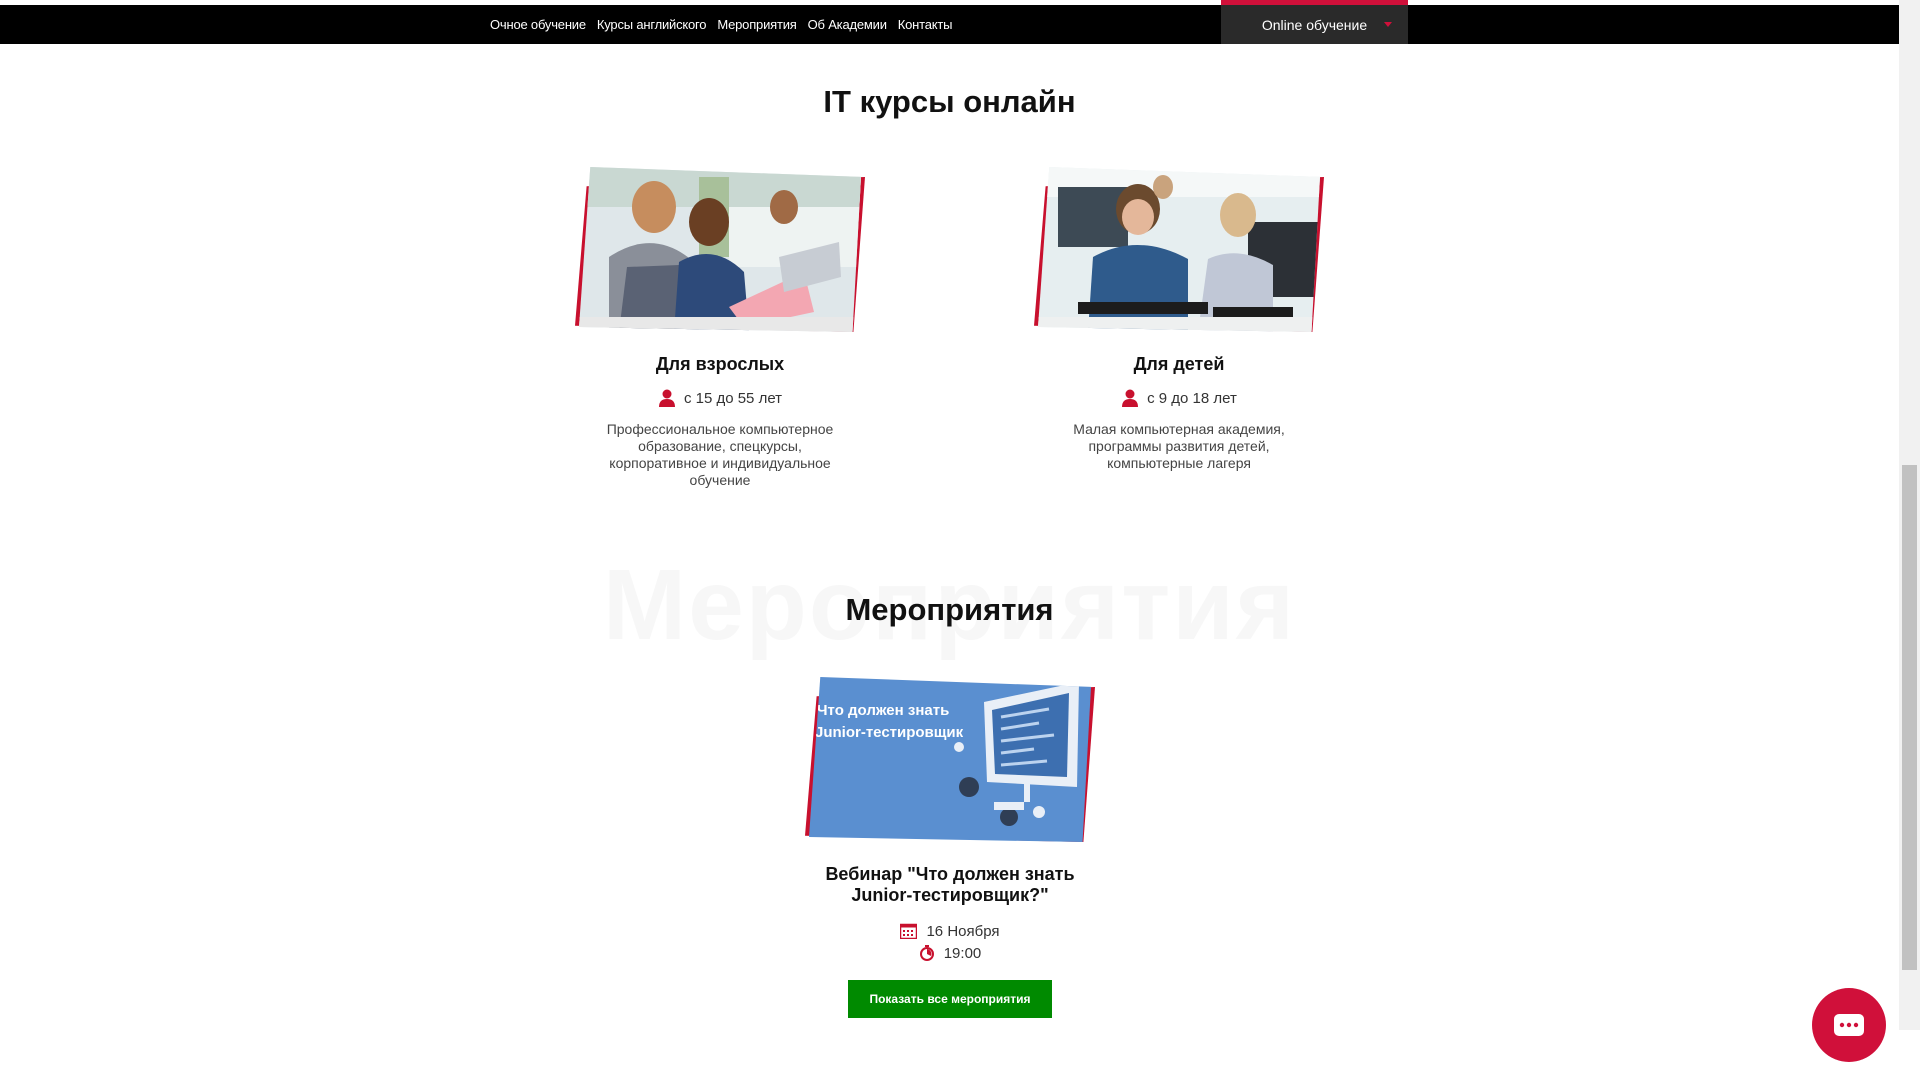 The image size is (1920, 1067). What do you see at coordinates (925, 24) in the screenshot?
I see `nav-link-contacts: Контакты` at bounding box center [925, 24].